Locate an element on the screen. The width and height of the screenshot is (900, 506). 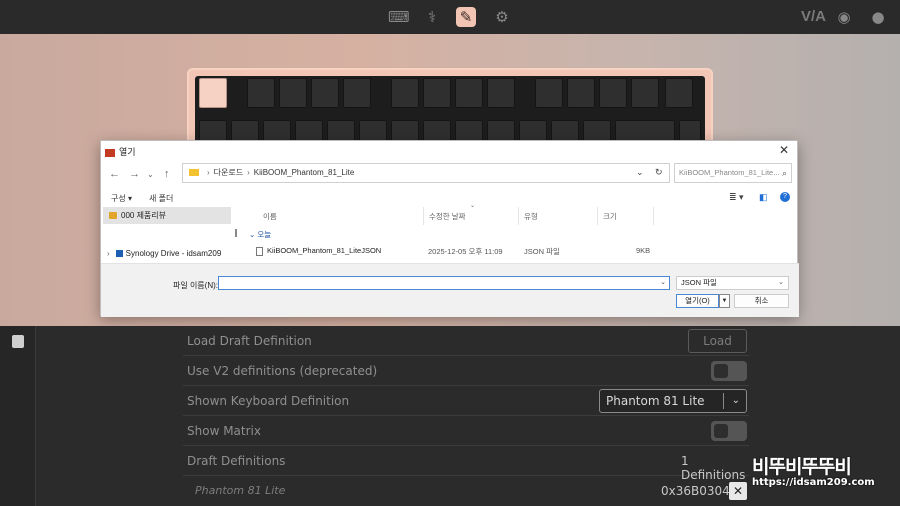
address-dropdown-icon: ⌄ is located at coordinates (640, 172).